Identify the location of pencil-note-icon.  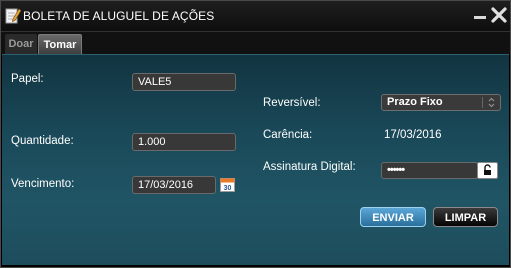
(13, 16).